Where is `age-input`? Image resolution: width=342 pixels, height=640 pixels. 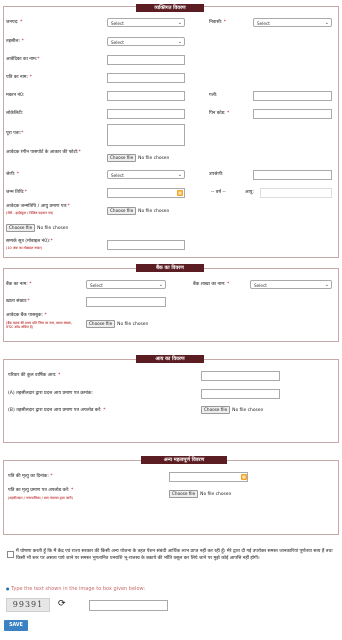
age-input is located at coordinates (296, 193).